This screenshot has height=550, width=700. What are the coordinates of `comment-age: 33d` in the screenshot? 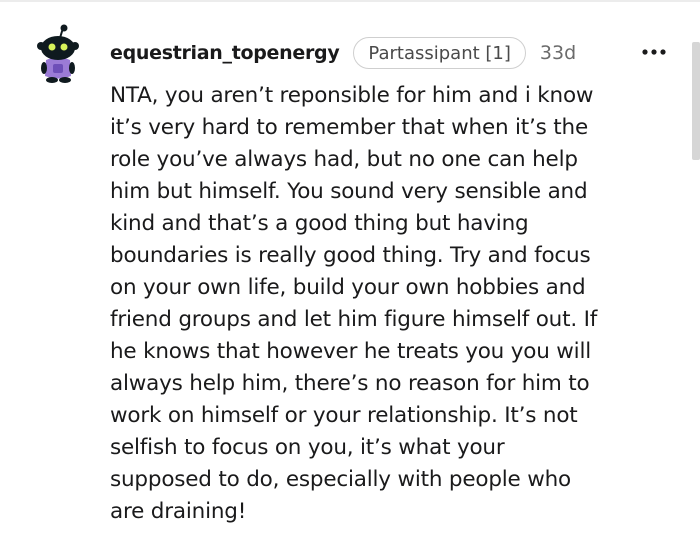 It's located at (558, 53).